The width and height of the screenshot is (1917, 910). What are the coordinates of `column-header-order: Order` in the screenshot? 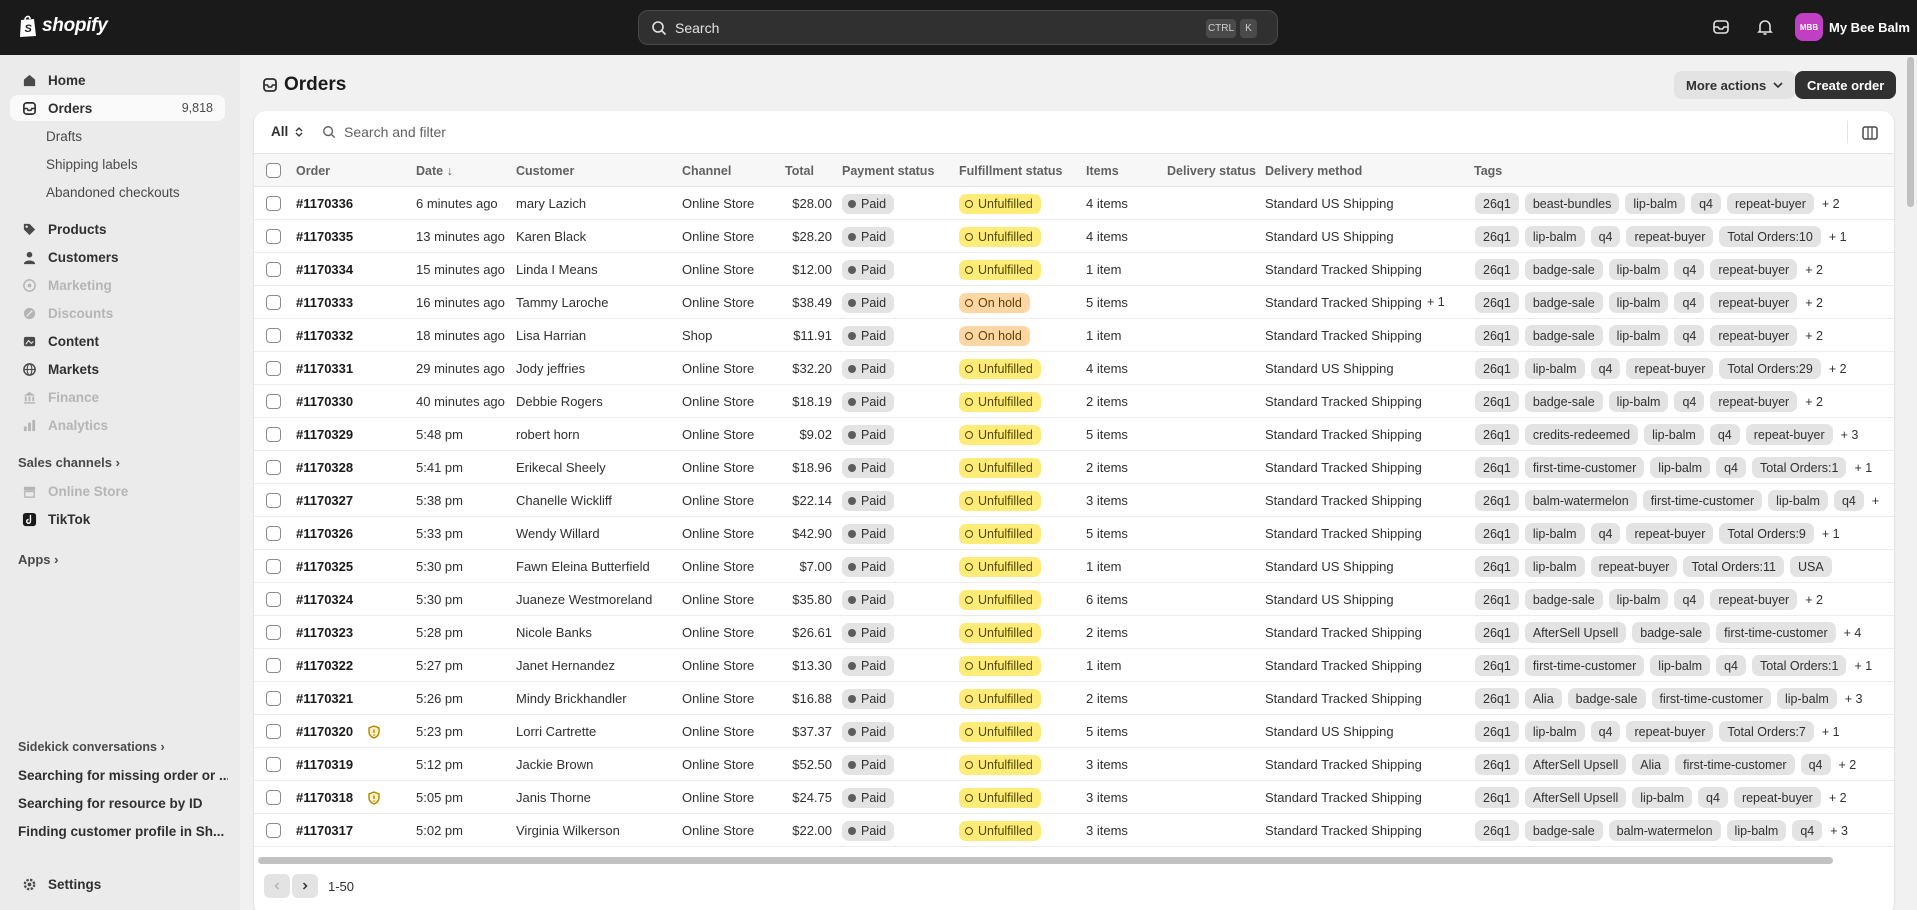 It's located at (313, 171).